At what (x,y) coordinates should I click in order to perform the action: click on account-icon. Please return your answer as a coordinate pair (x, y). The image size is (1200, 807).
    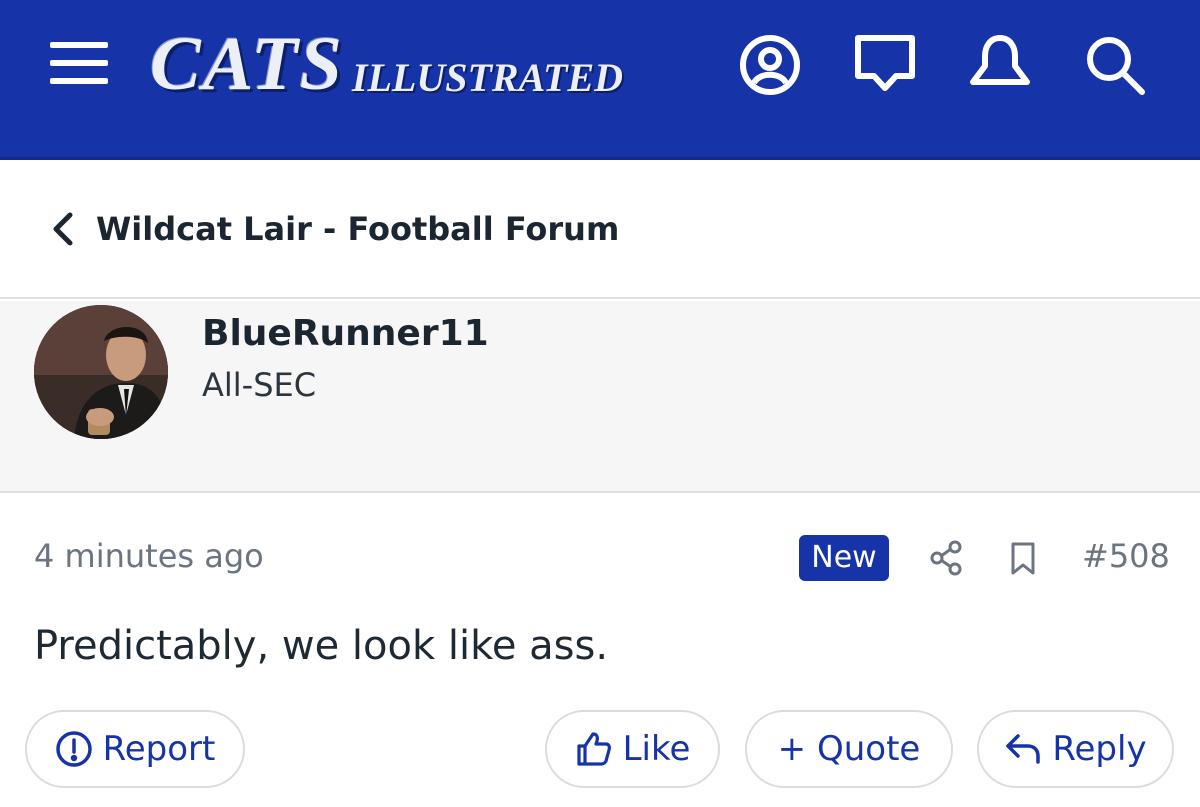
    Looking at the image, I should click on (770, 65).